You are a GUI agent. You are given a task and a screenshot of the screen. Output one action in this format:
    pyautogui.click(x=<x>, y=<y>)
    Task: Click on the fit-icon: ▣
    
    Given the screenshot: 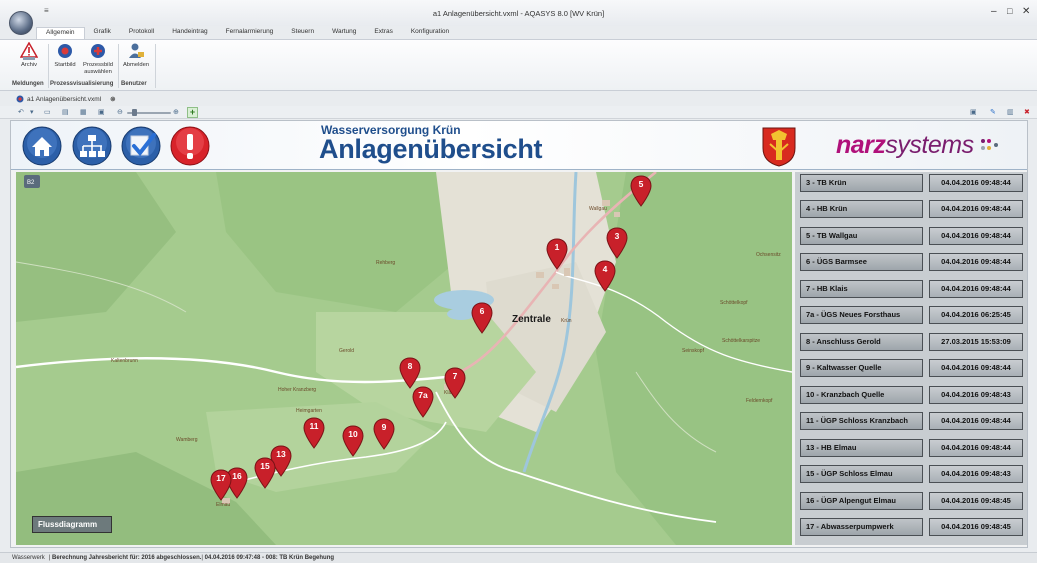 What is the action you would take?
    pyautogui.click(x=101, y=112)
    